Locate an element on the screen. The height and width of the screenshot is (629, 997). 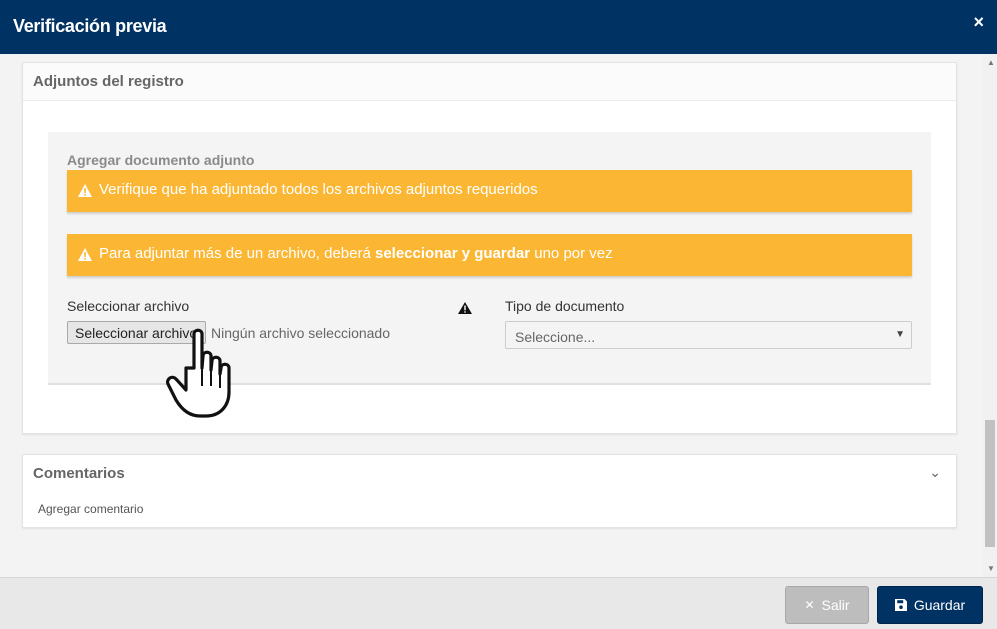
comments-title: Comentarios is located at coordinates (79, 473).